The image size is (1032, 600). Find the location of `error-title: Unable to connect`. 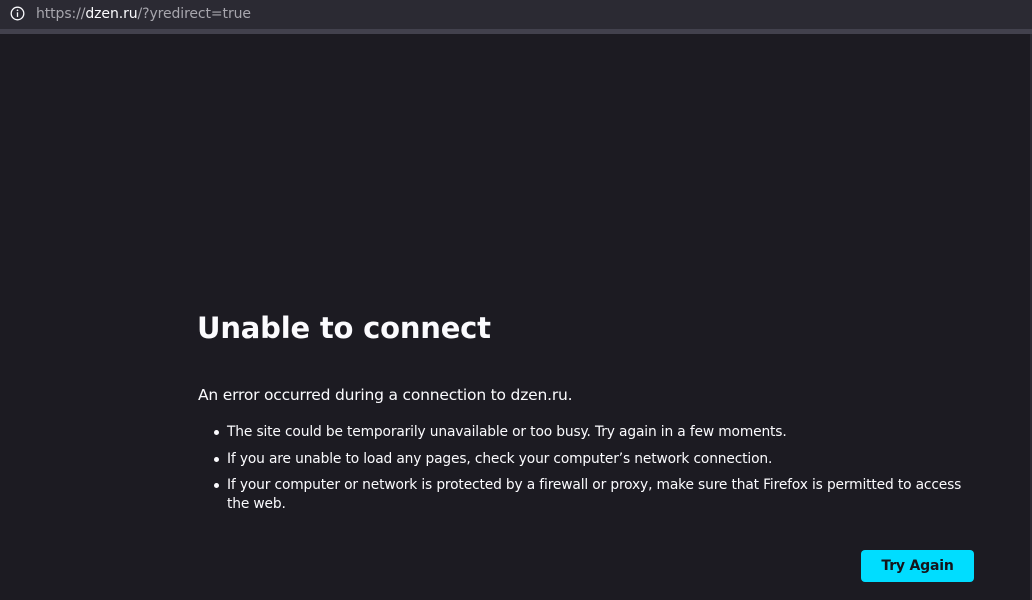

error-title: Unable to connect is located at coordinates (344, 328).